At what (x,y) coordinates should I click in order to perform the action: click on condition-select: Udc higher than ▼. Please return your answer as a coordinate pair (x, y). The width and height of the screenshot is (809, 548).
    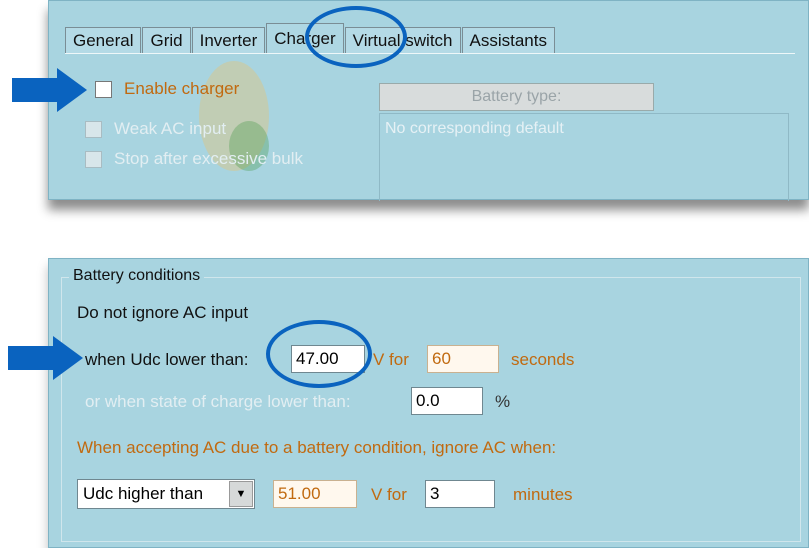
    Looking at the image, I should click on (166, 494).